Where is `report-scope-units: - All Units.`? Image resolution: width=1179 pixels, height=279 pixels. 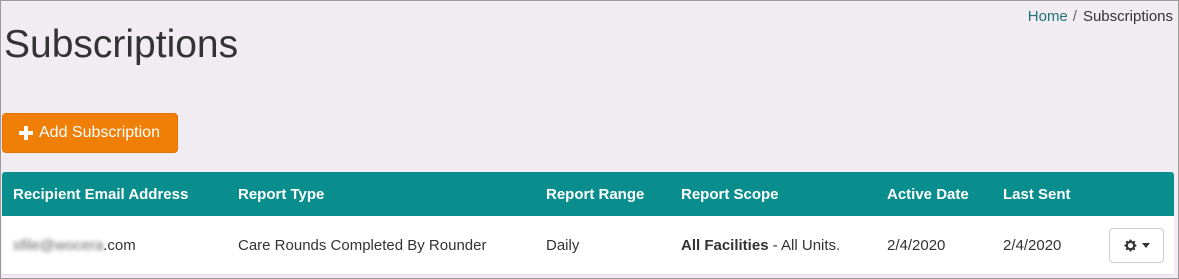
report-scope-units: - All Units. is located at coordinates (804, 245).